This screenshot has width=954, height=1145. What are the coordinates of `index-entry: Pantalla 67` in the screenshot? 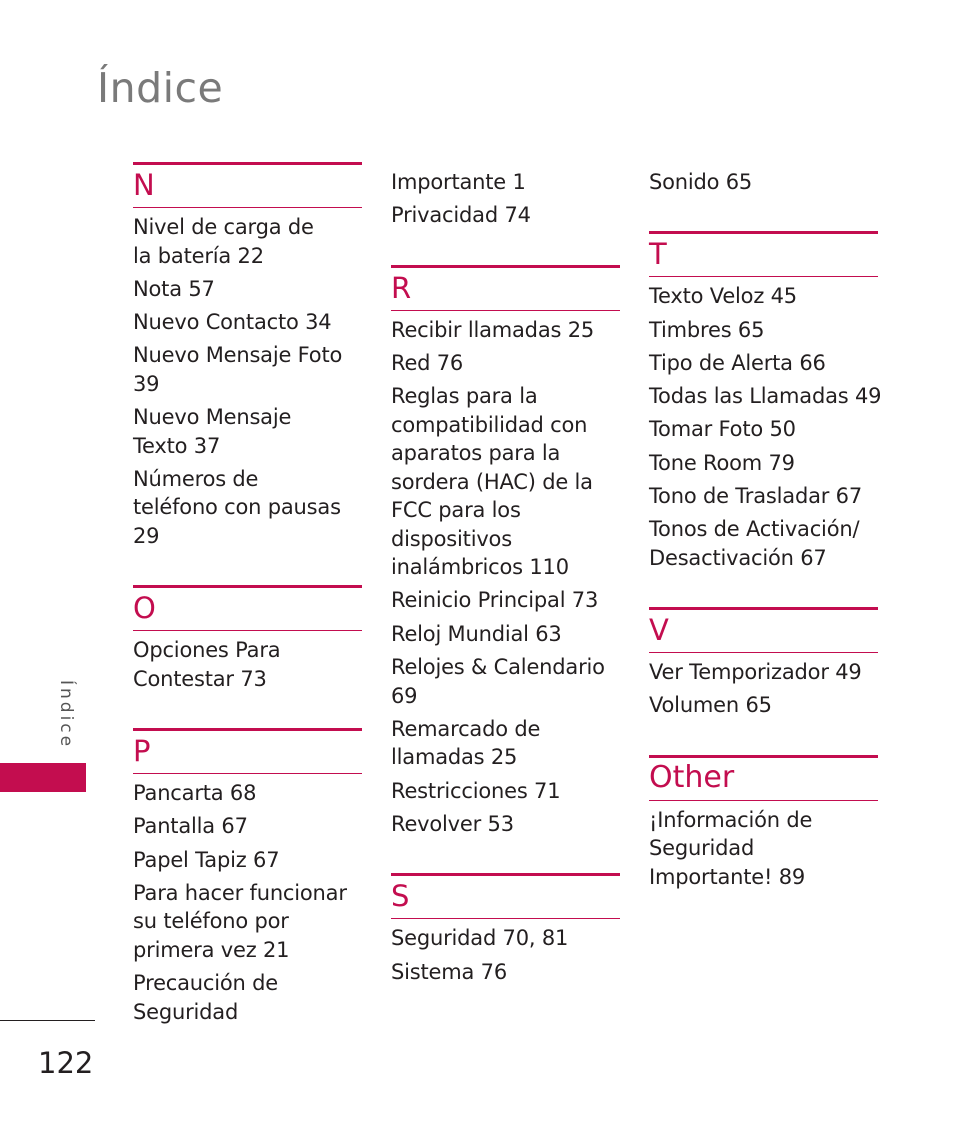 It's located at (247, 826).